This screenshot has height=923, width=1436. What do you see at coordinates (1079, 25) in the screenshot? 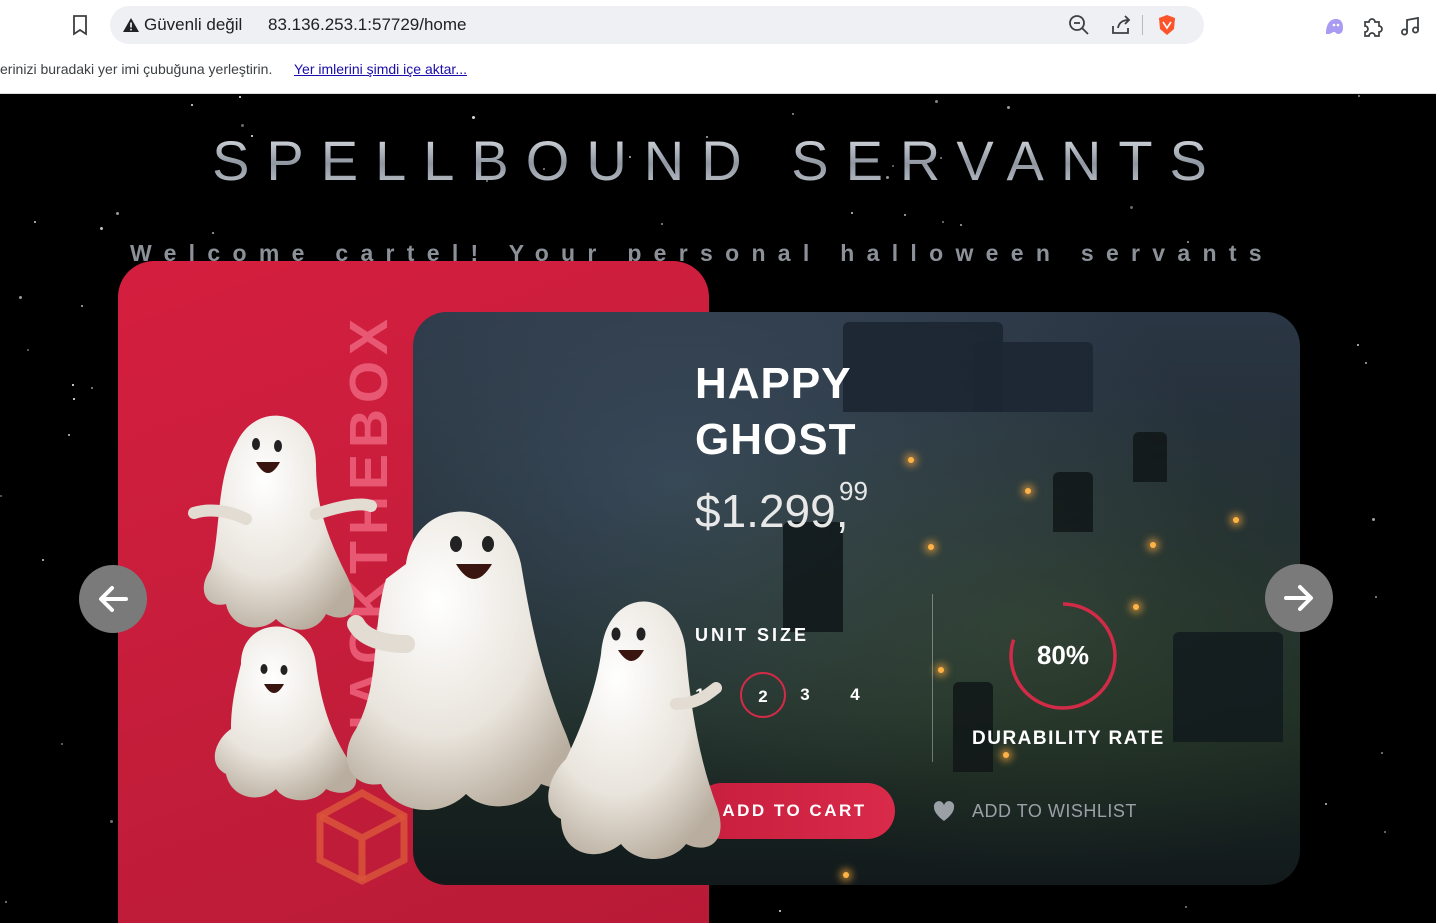
I see `zoom-icon` at bounding box center [1079, 25].